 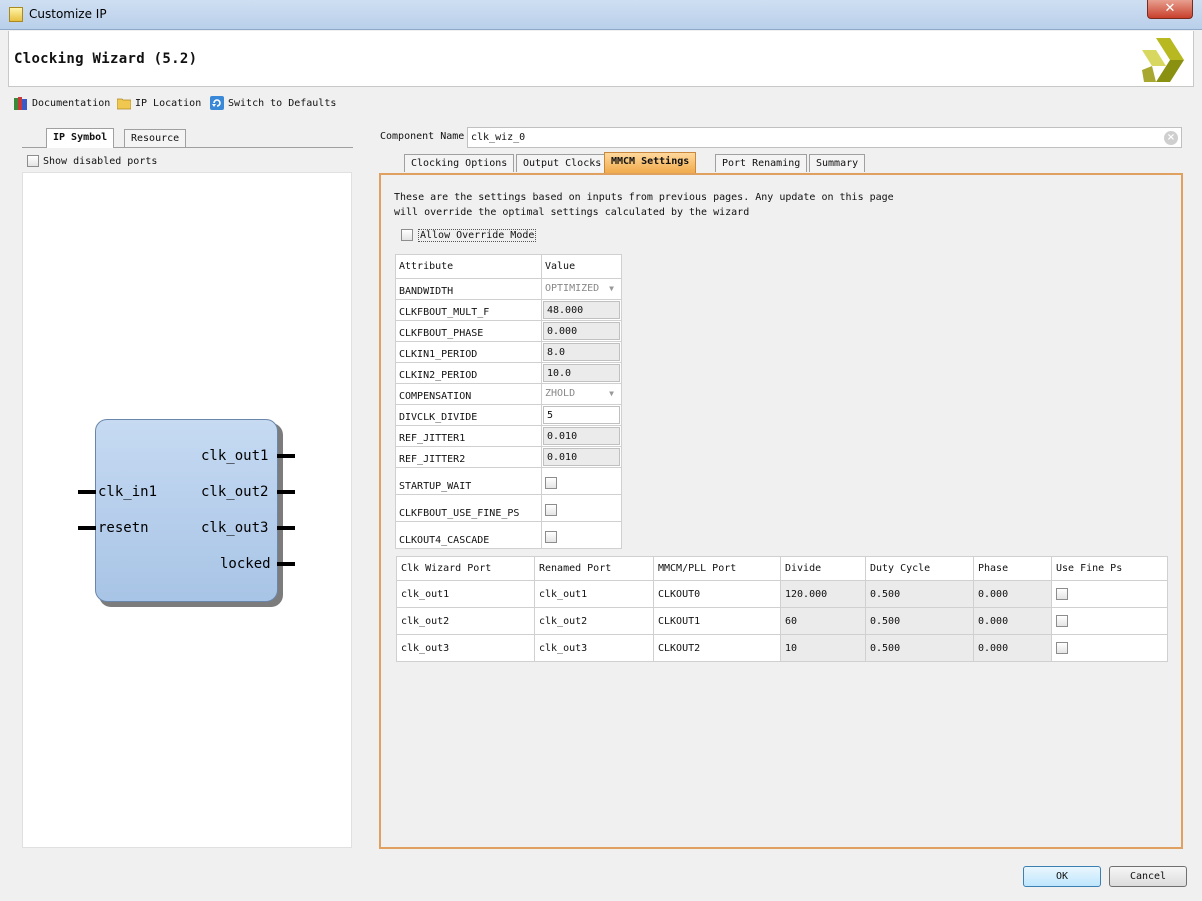 I want to click on clkfbout-mult-input: 48.000, so click(x=581, y=310).